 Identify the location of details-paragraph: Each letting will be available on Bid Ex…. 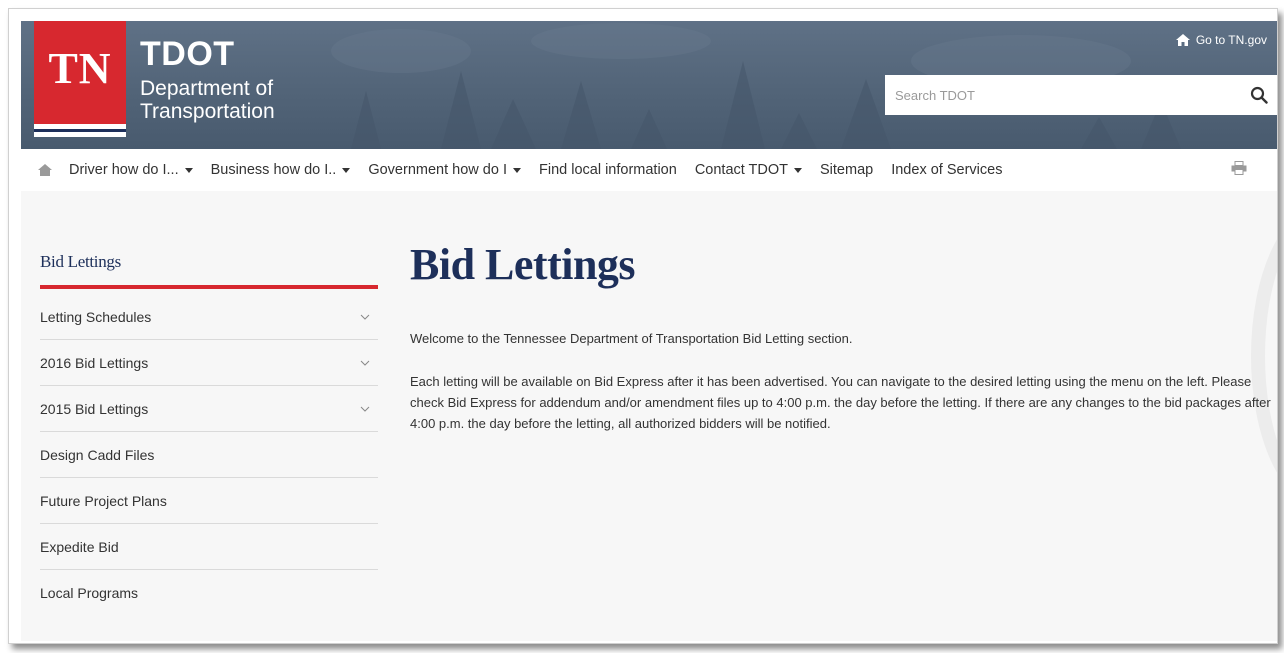
(840, 402).